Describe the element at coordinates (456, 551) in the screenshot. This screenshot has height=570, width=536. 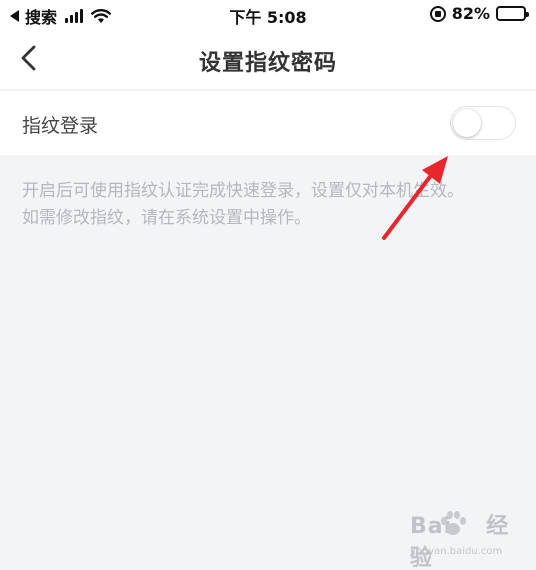
I see `watermark-url: jingyan.baidu.com` at that location.